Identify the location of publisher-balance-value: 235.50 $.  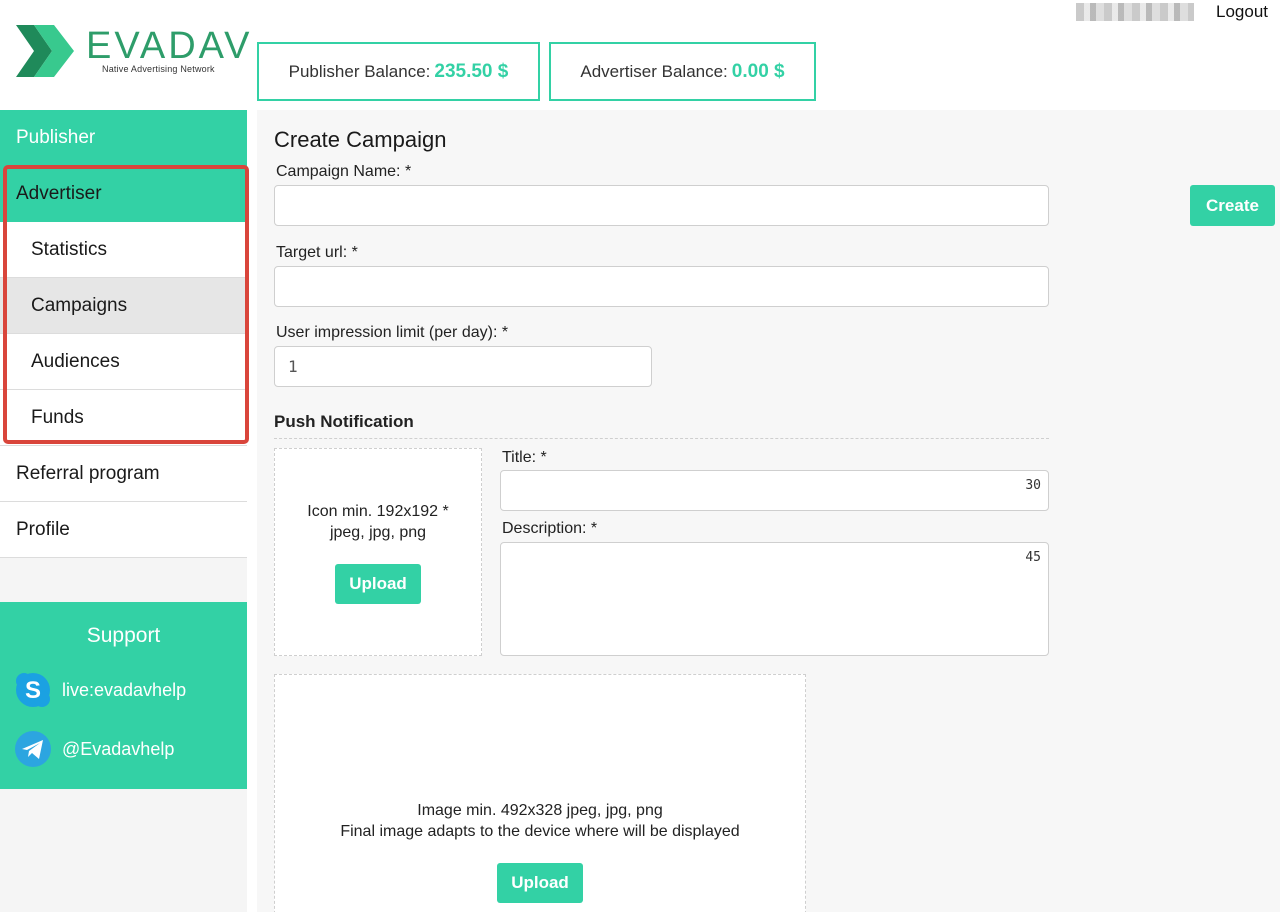
(471, 71).